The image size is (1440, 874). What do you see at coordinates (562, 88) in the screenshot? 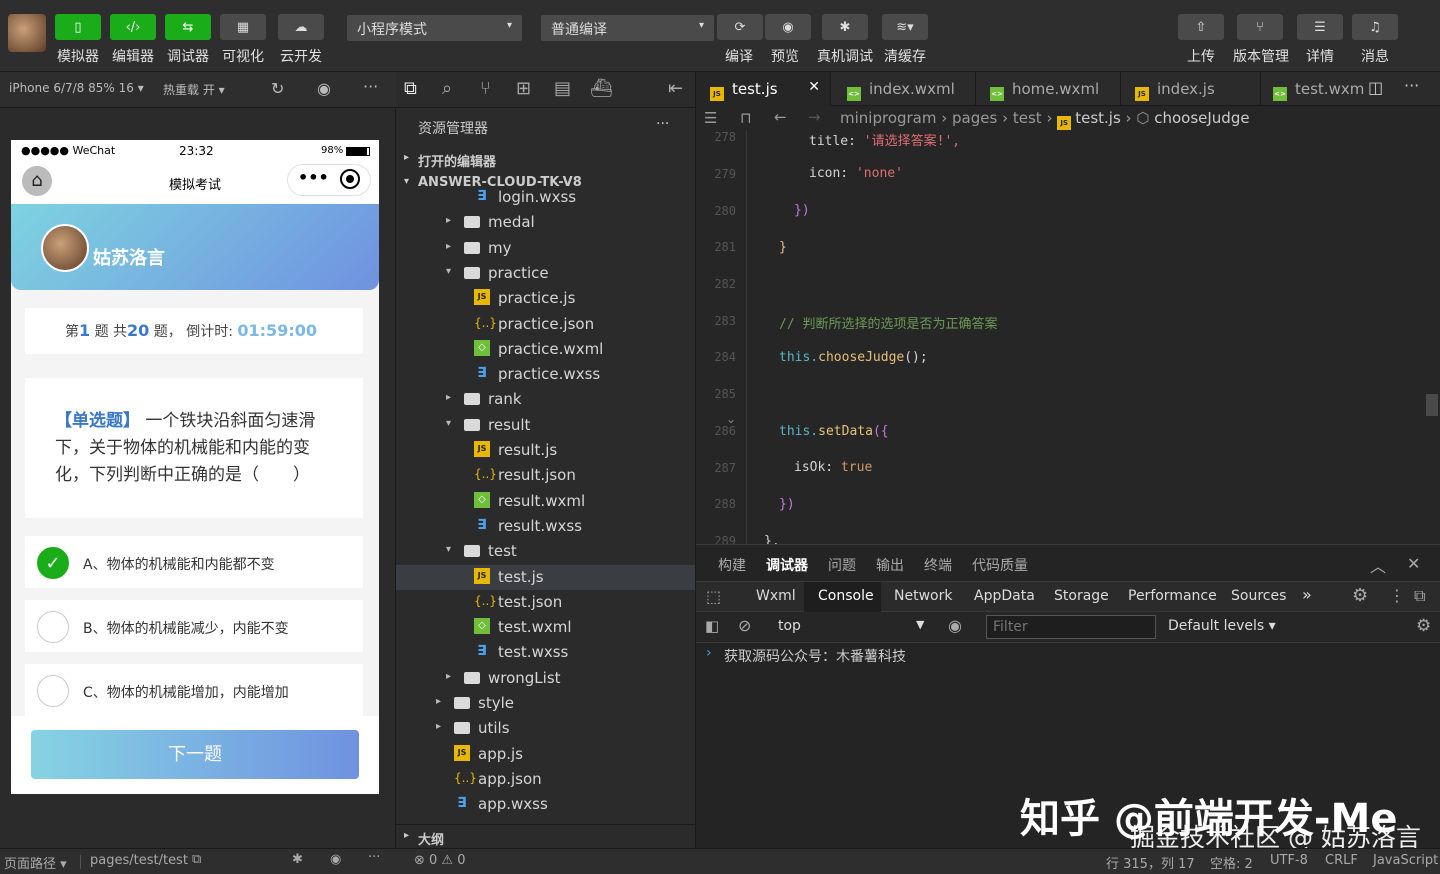
I see `storage-icon: ▤` at bounding box center [562, 88].